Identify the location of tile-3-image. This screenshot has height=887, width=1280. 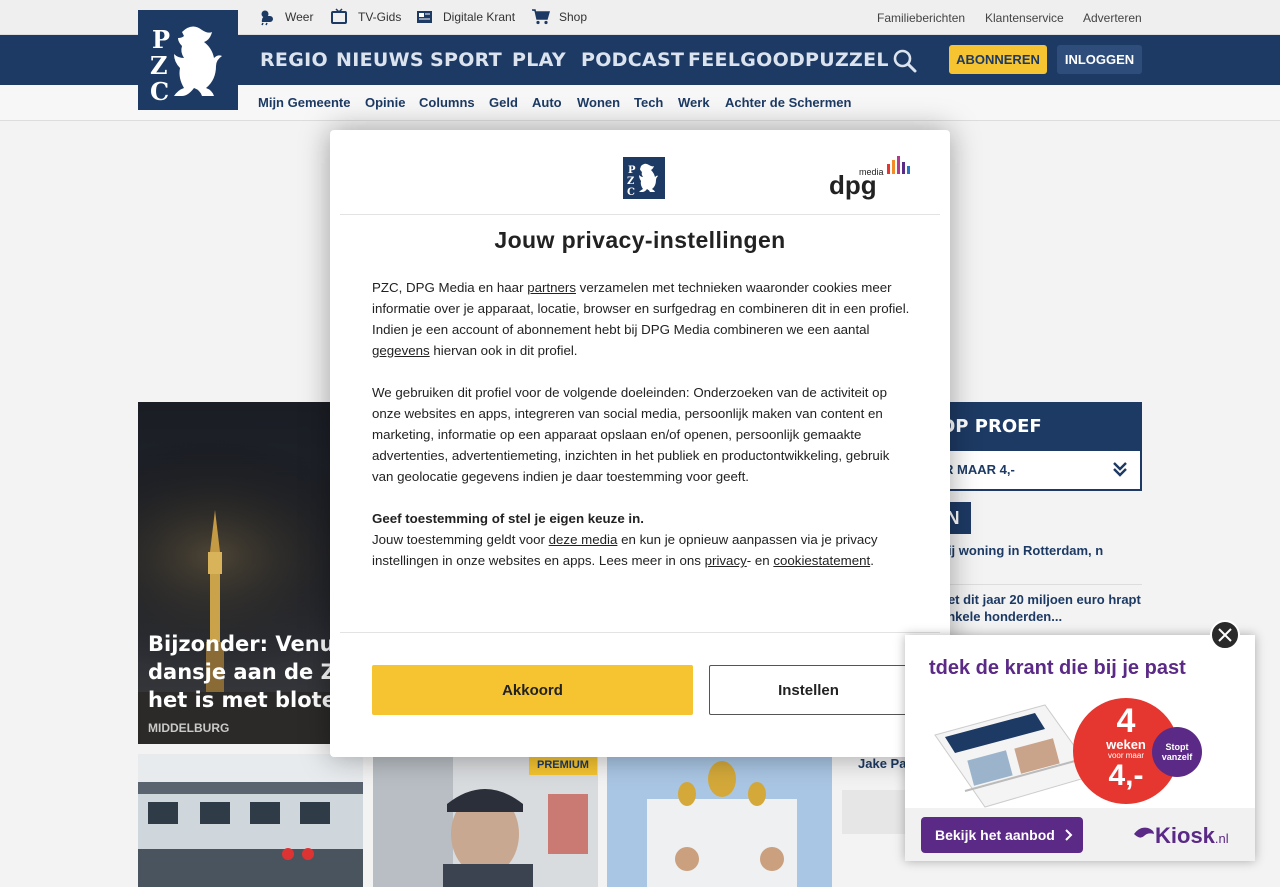
(719, 820).